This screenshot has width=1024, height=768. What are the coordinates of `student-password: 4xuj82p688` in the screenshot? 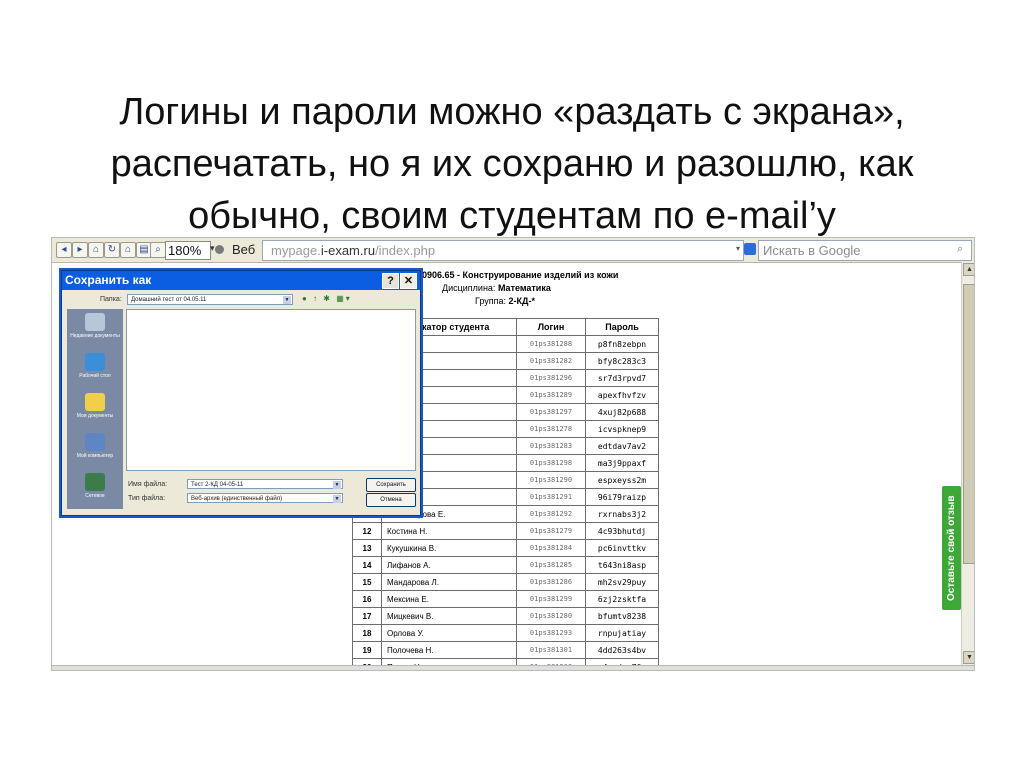 It's located at (622, 412).